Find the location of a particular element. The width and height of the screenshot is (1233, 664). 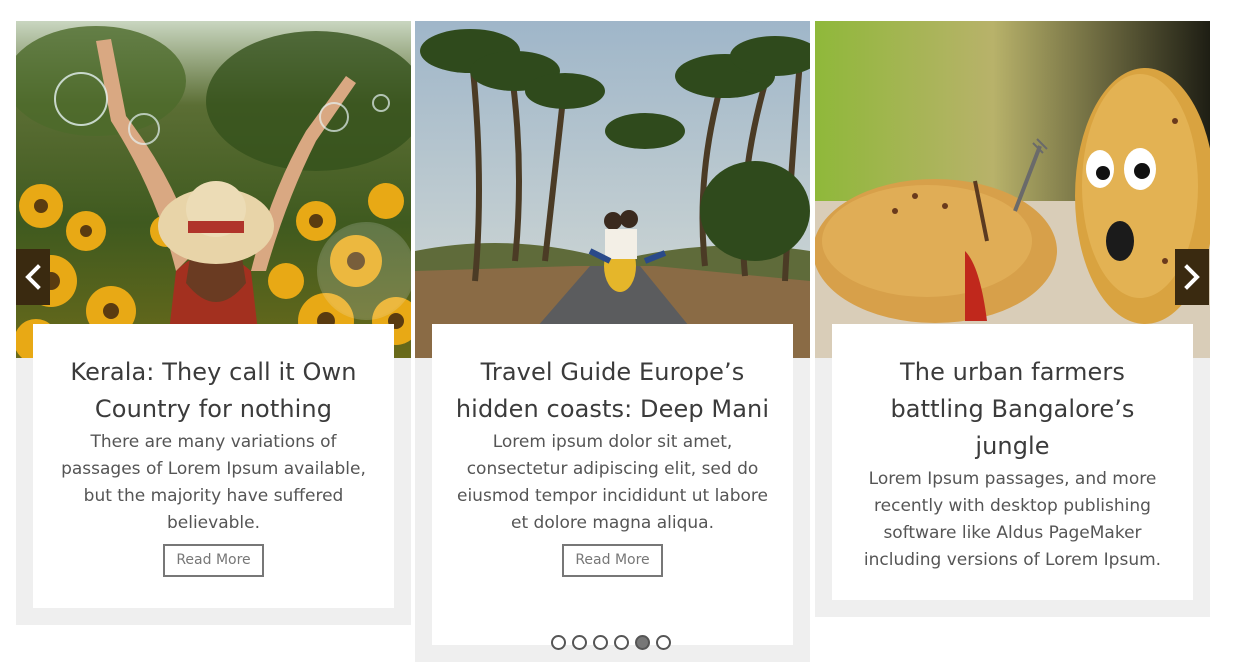

carousel-pagination is located at coordinates (611, 642).